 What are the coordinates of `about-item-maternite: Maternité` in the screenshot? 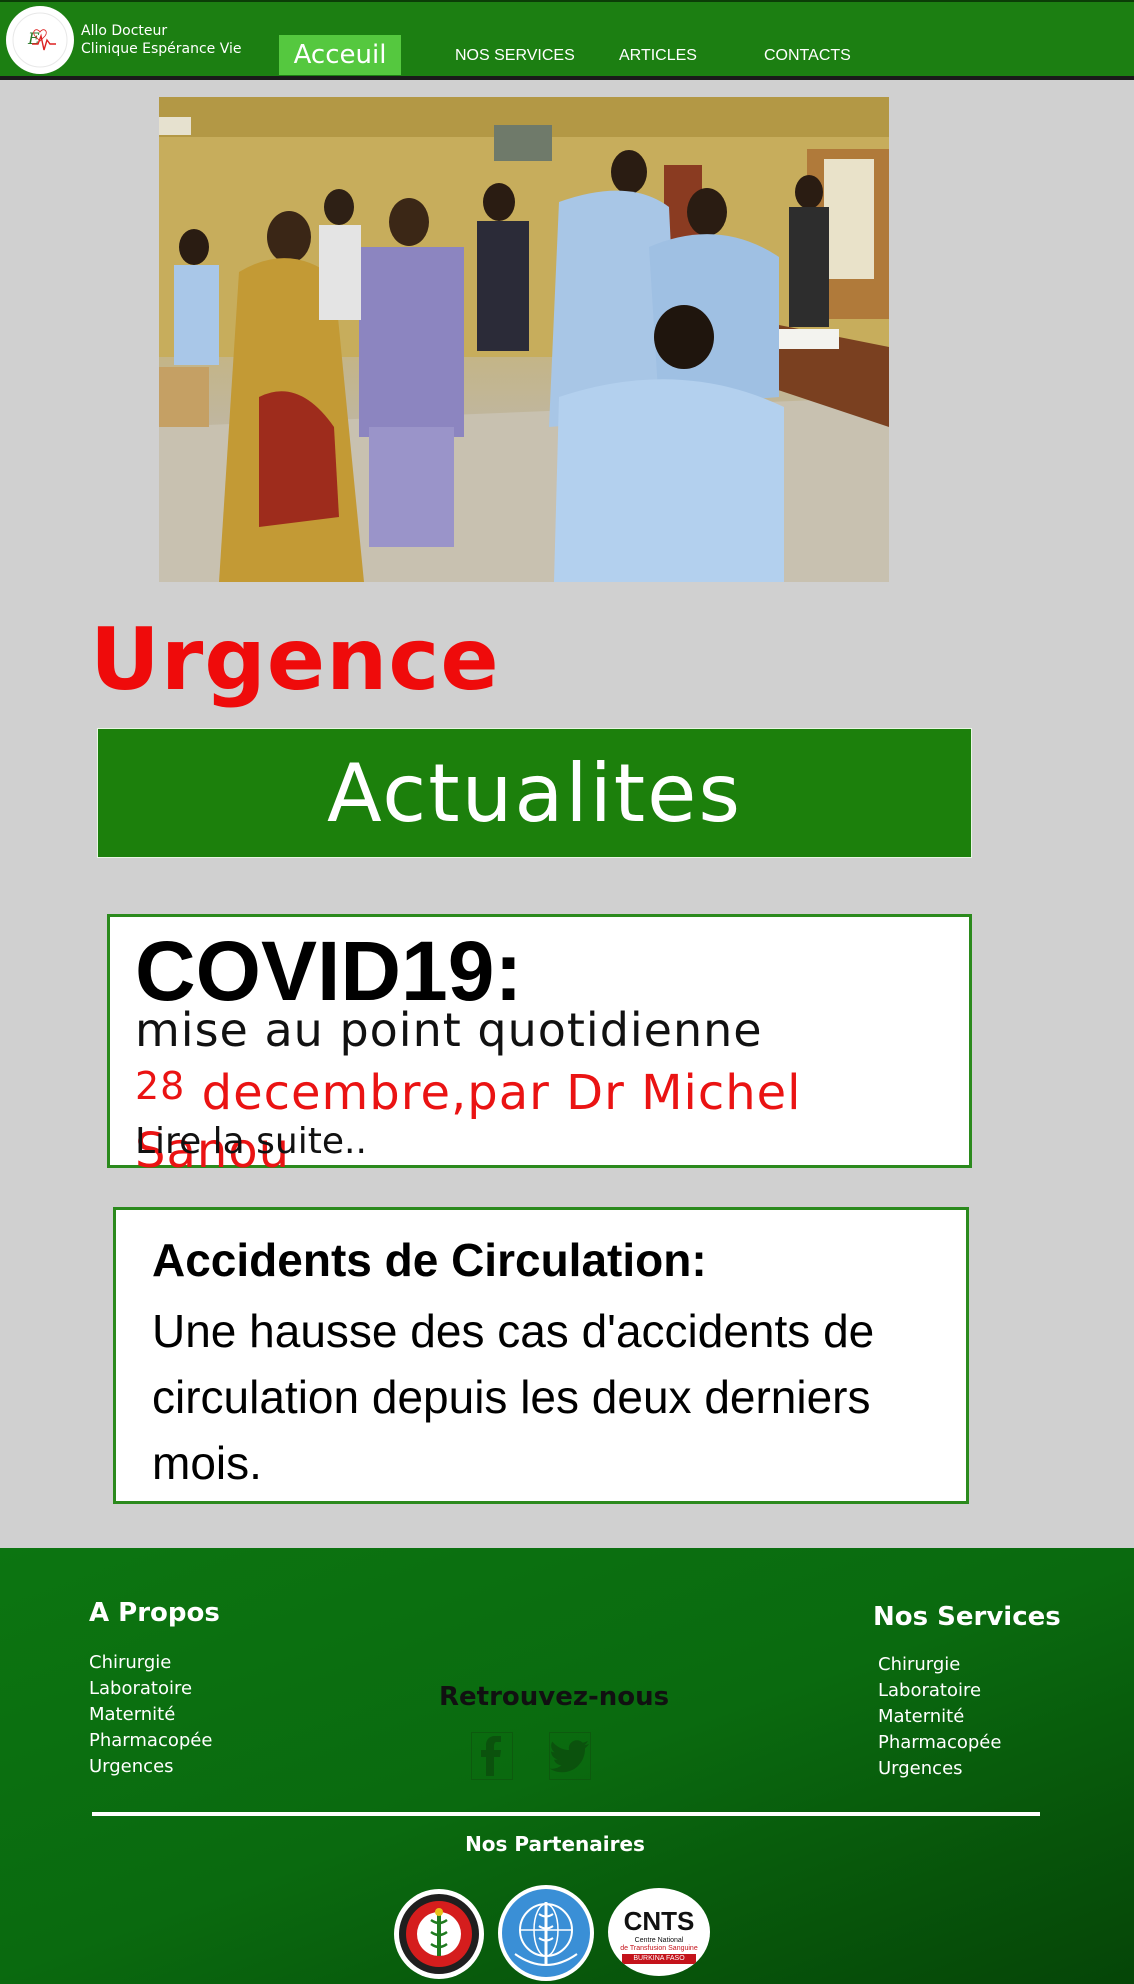 It's located at (150, 1715).